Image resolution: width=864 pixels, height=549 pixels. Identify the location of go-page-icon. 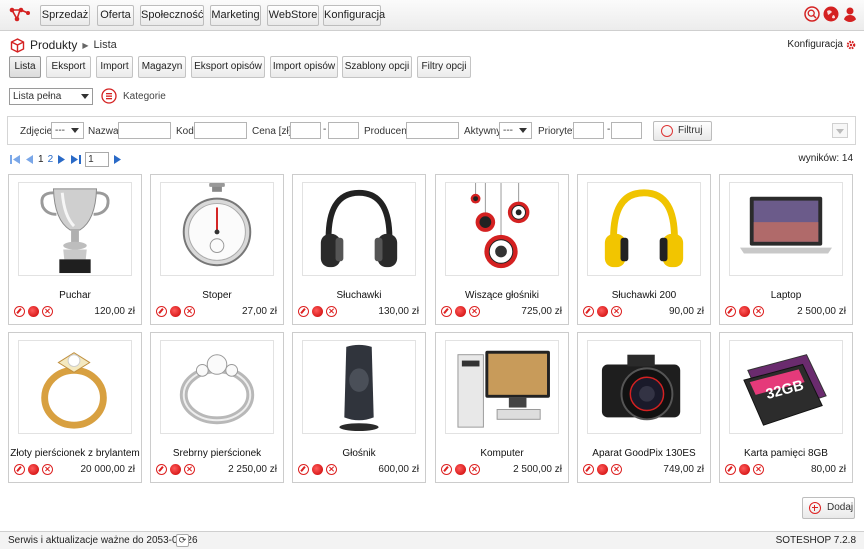
(117, 159).